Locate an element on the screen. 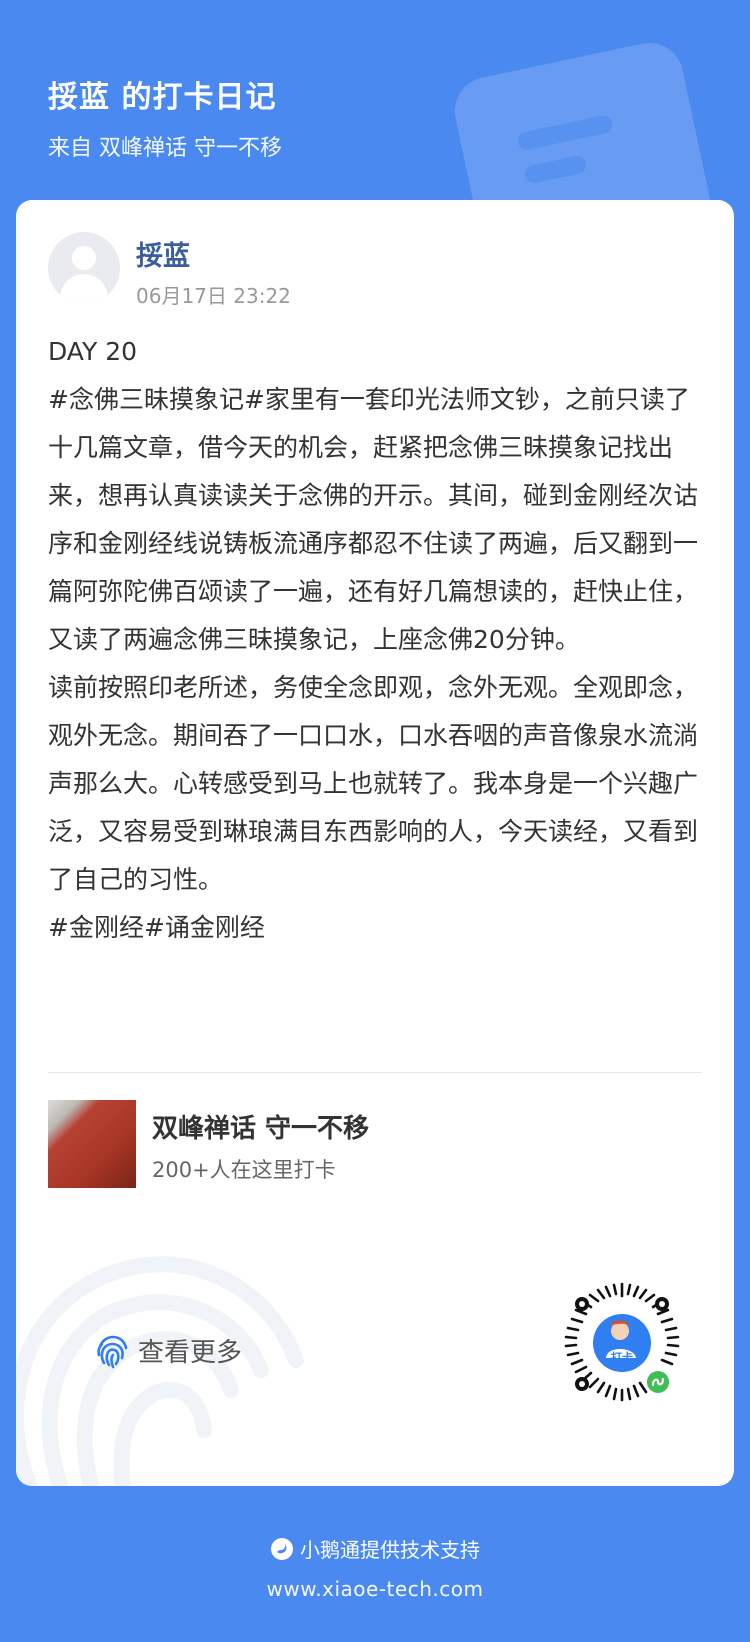 The image size is (750, 1642). course-participant-count: 200+人在这里打卡 is located at coordinates (244, 1170).